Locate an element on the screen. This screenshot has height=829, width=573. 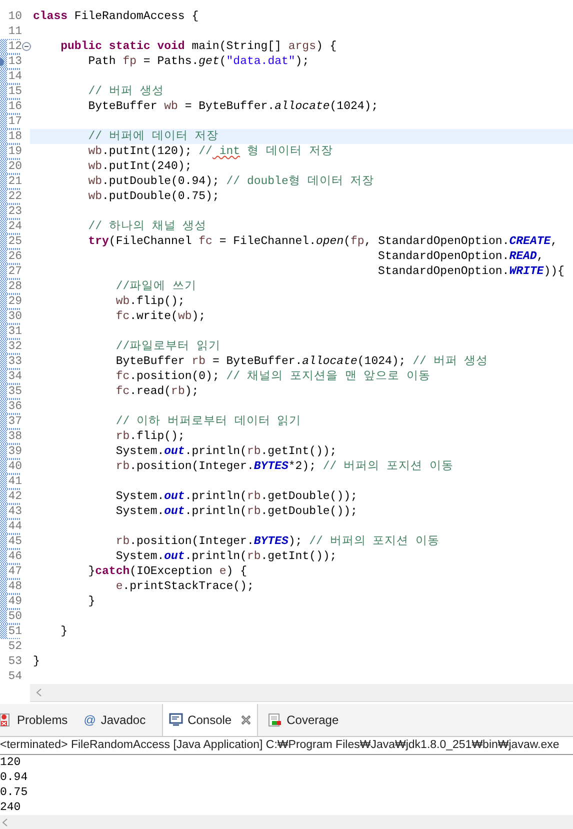
line-number: 38 is located at coordinates (14, 436).